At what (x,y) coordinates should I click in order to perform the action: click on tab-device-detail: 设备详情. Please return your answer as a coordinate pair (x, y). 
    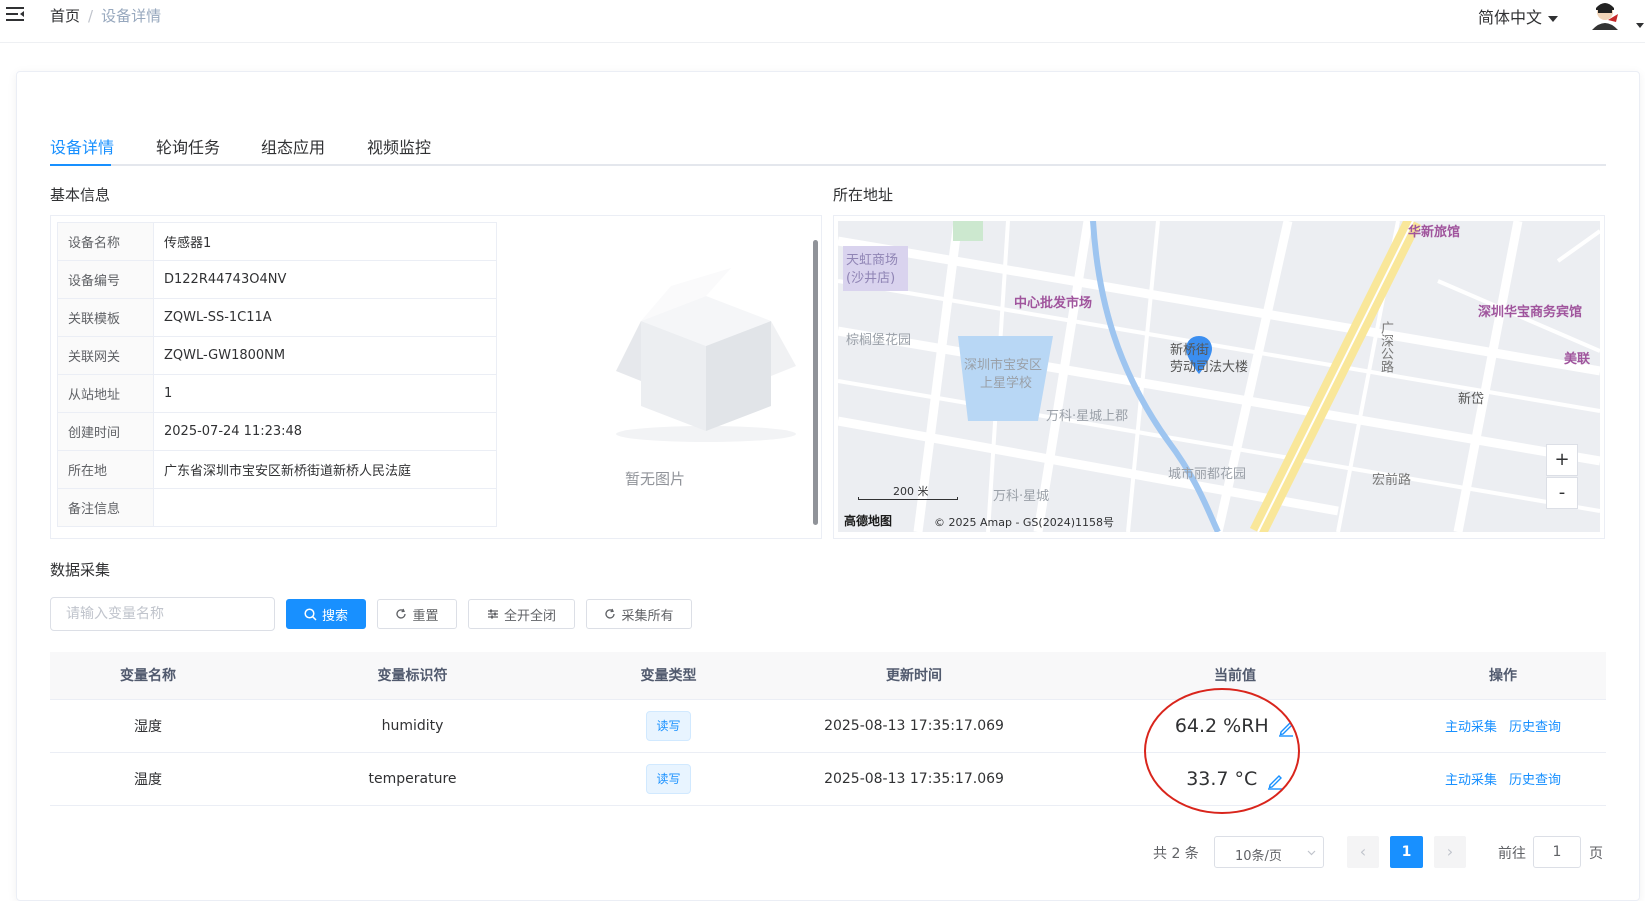
    Looking at the image, I should click on (82, 146).